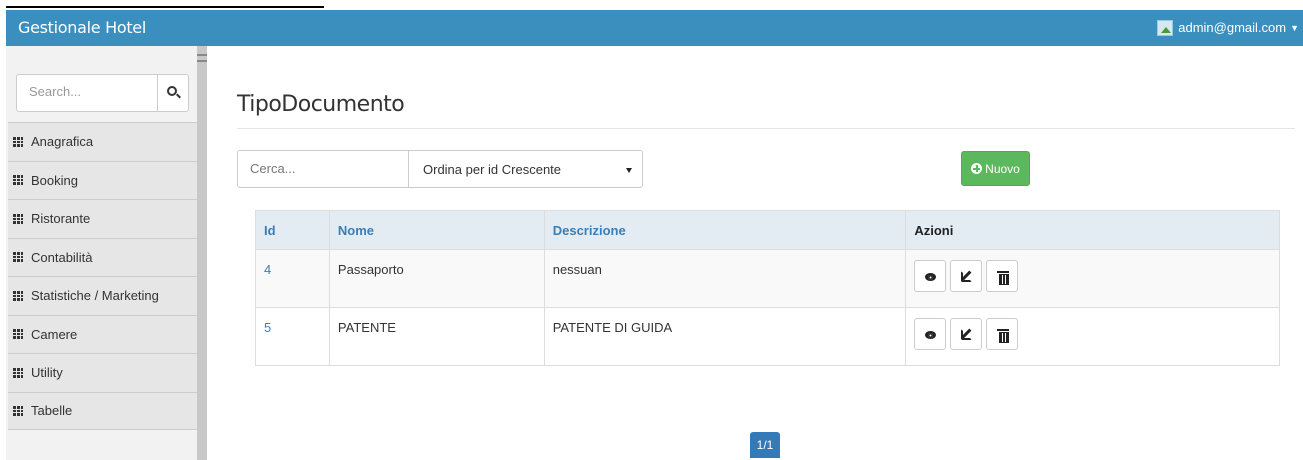 The width and height of the screenshot is (1303, 460). What do you see at coordinates (202, 58) in the screenshot?
I see `menu-toggle-icon` at bounding box center [202, 58].